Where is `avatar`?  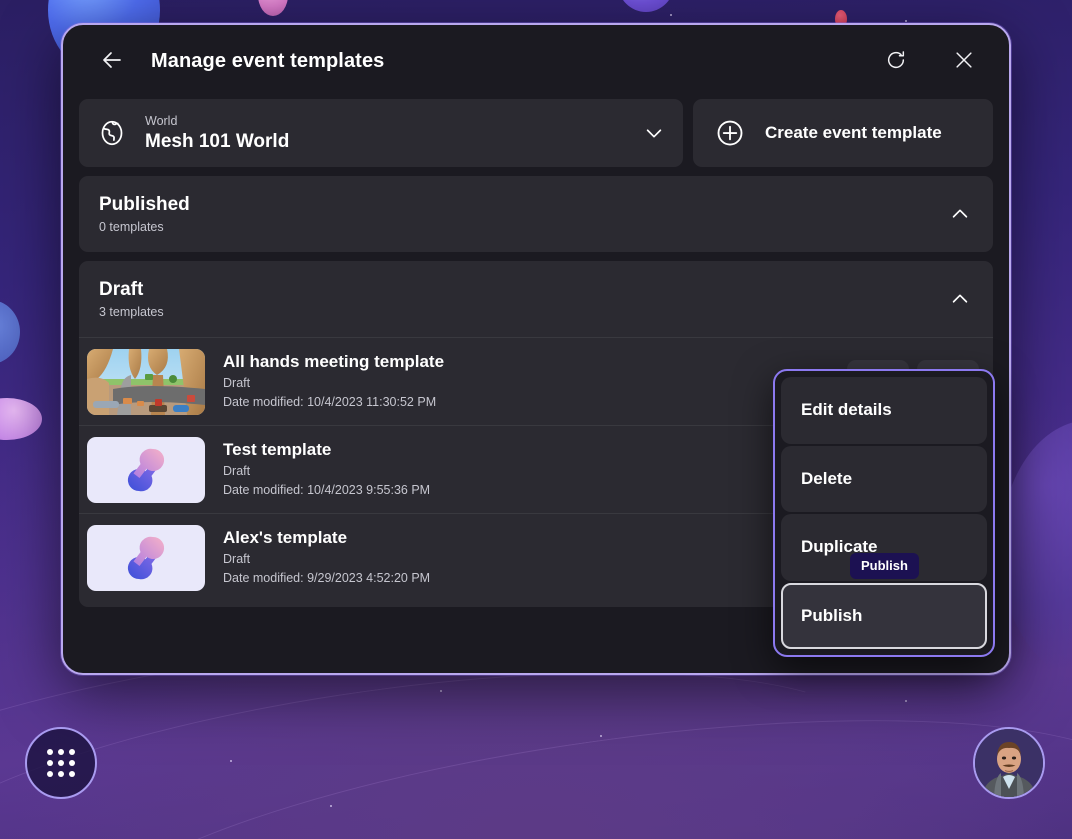 avatar is located at coordinates (1009, 763).